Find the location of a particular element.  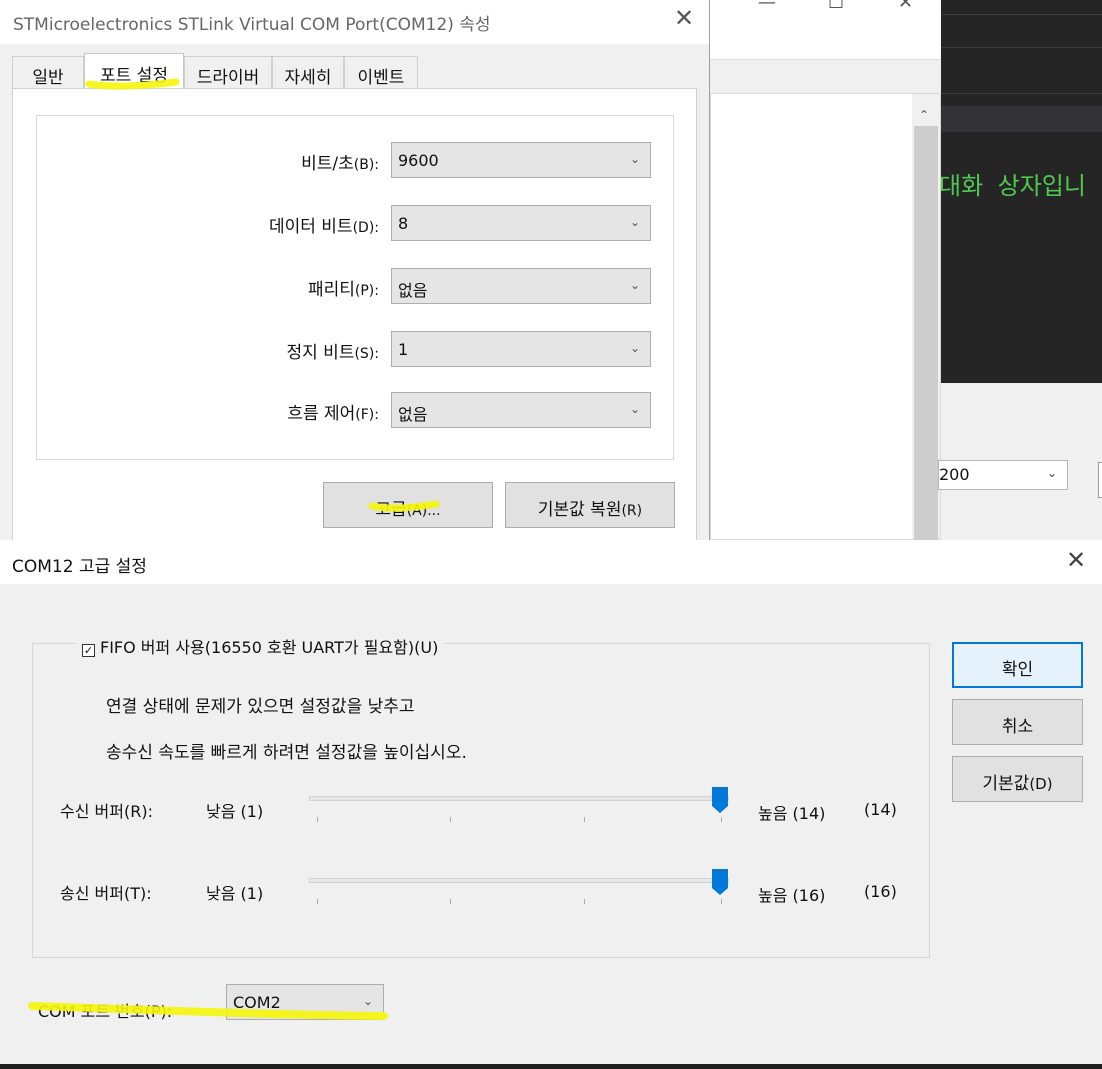

receive-buffer-value: (14) is located at coordinates (880, 809).